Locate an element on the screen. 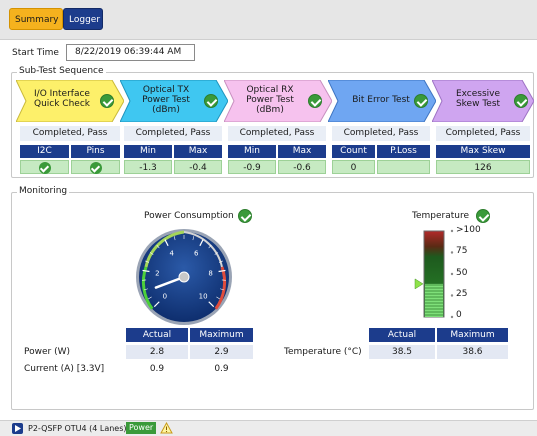 The image size is (537, 436). gauge-tick-label: 10 is located at coordinates (203, 297).